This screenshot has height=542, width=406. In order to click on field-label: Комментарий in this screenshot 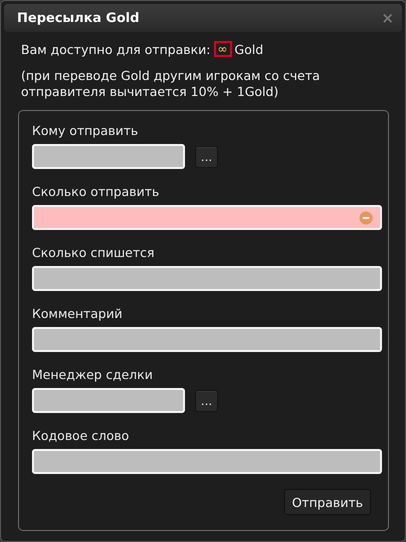, I will do `click(77, 313)`.